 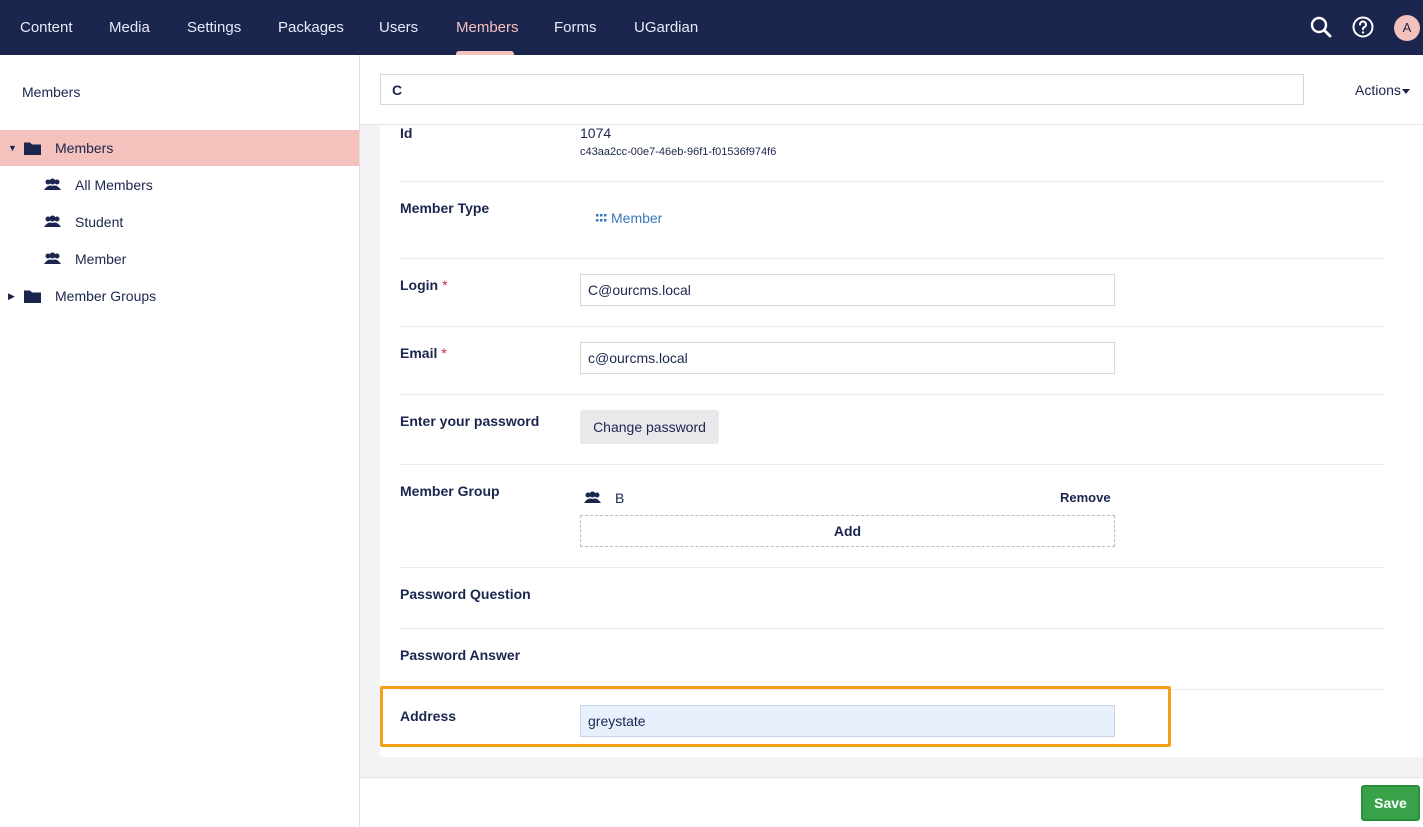 I want to click on caret-right-icon: ▶, so click(x=11, y=296).